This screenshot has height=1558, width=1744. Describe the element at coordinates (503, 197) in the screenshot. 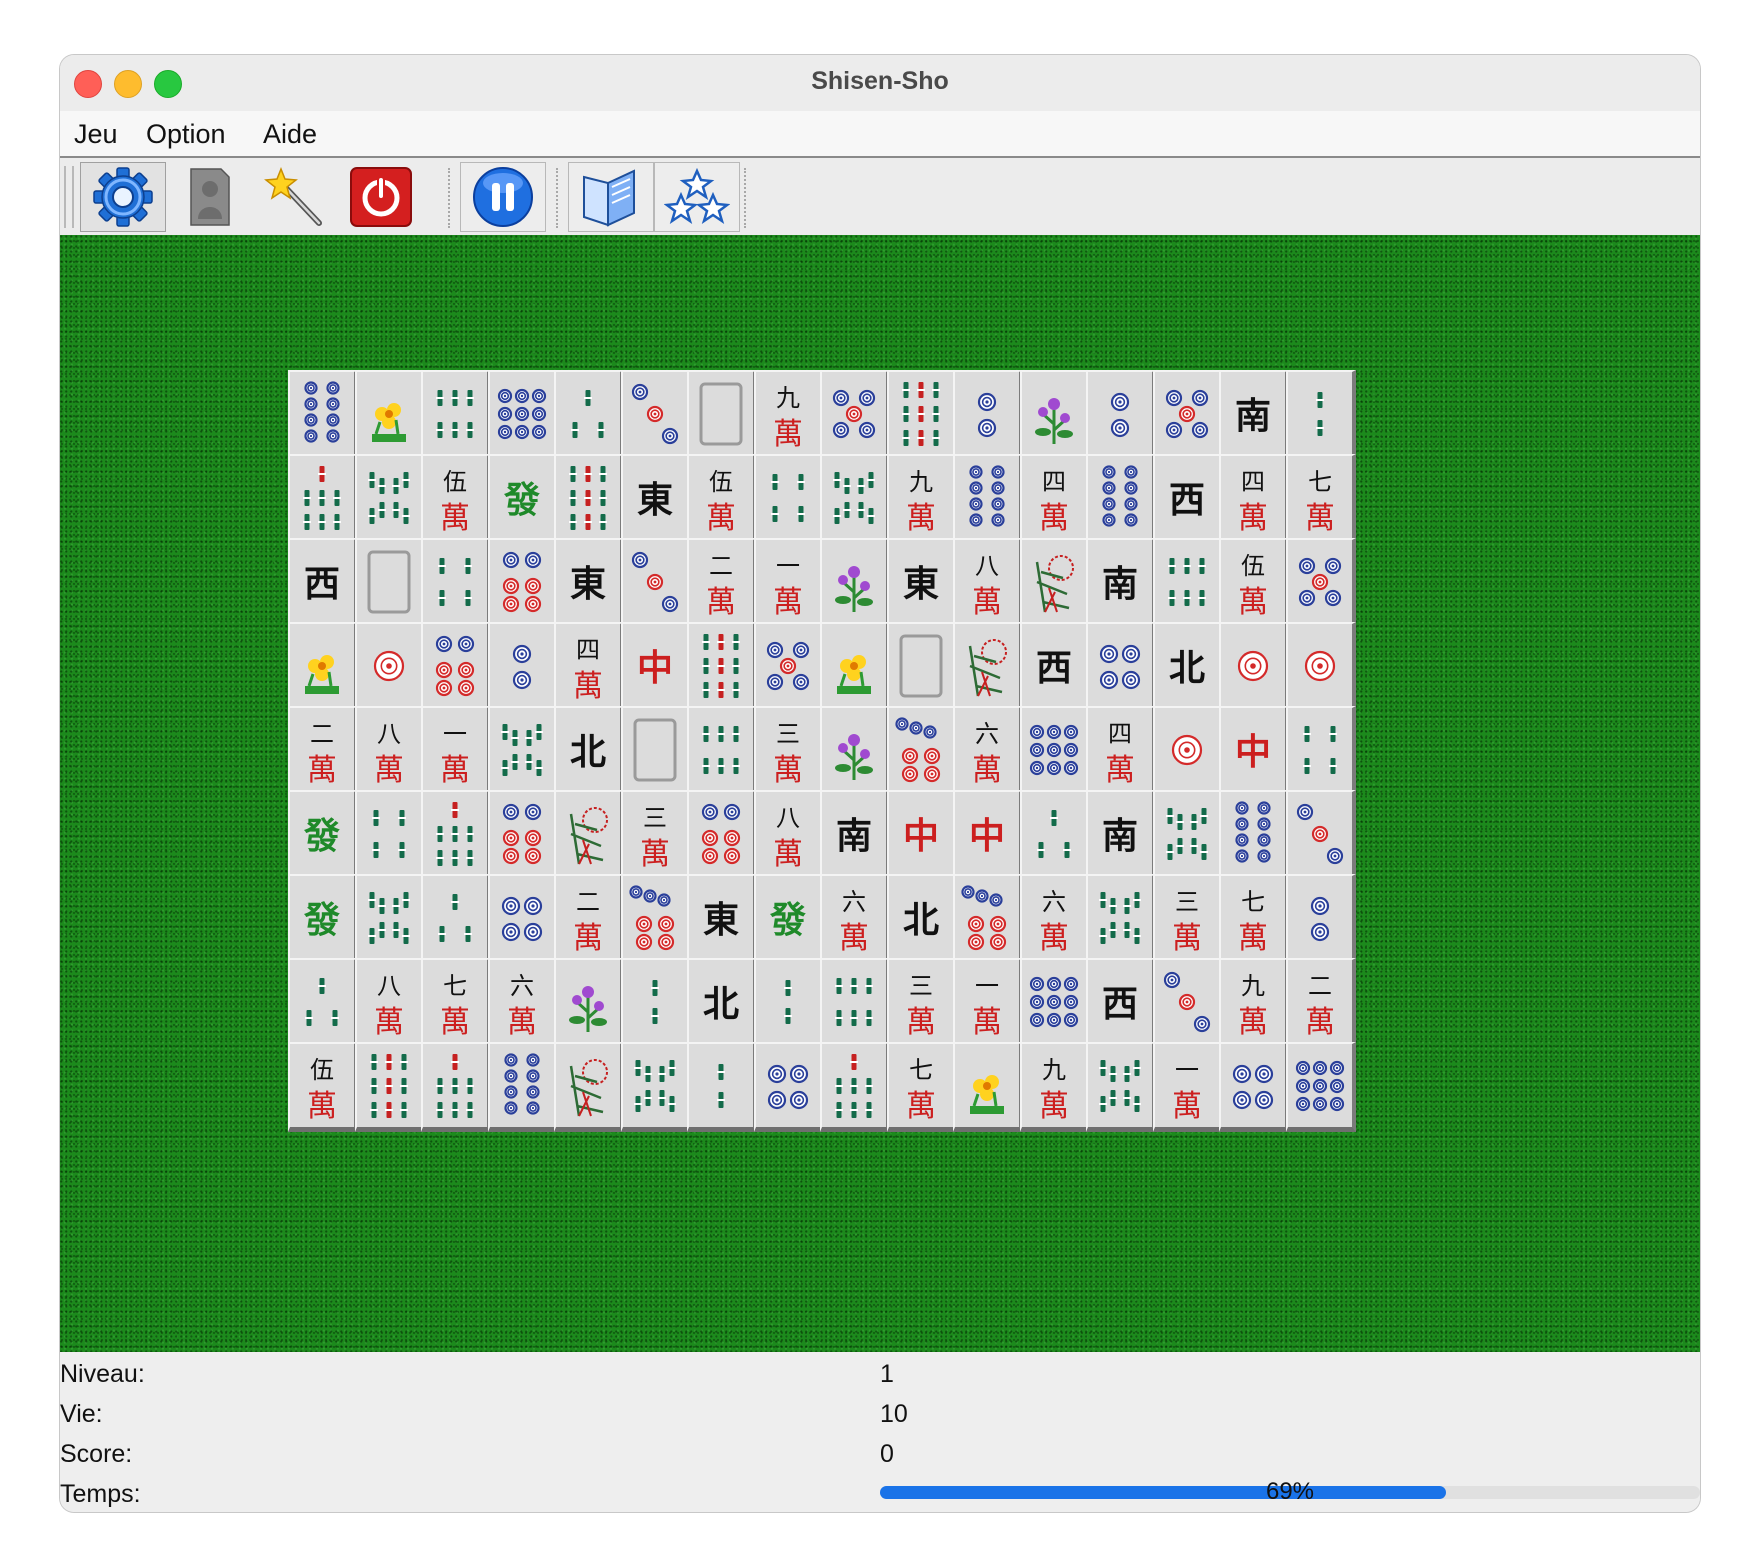

I see `pause-button` at that location.